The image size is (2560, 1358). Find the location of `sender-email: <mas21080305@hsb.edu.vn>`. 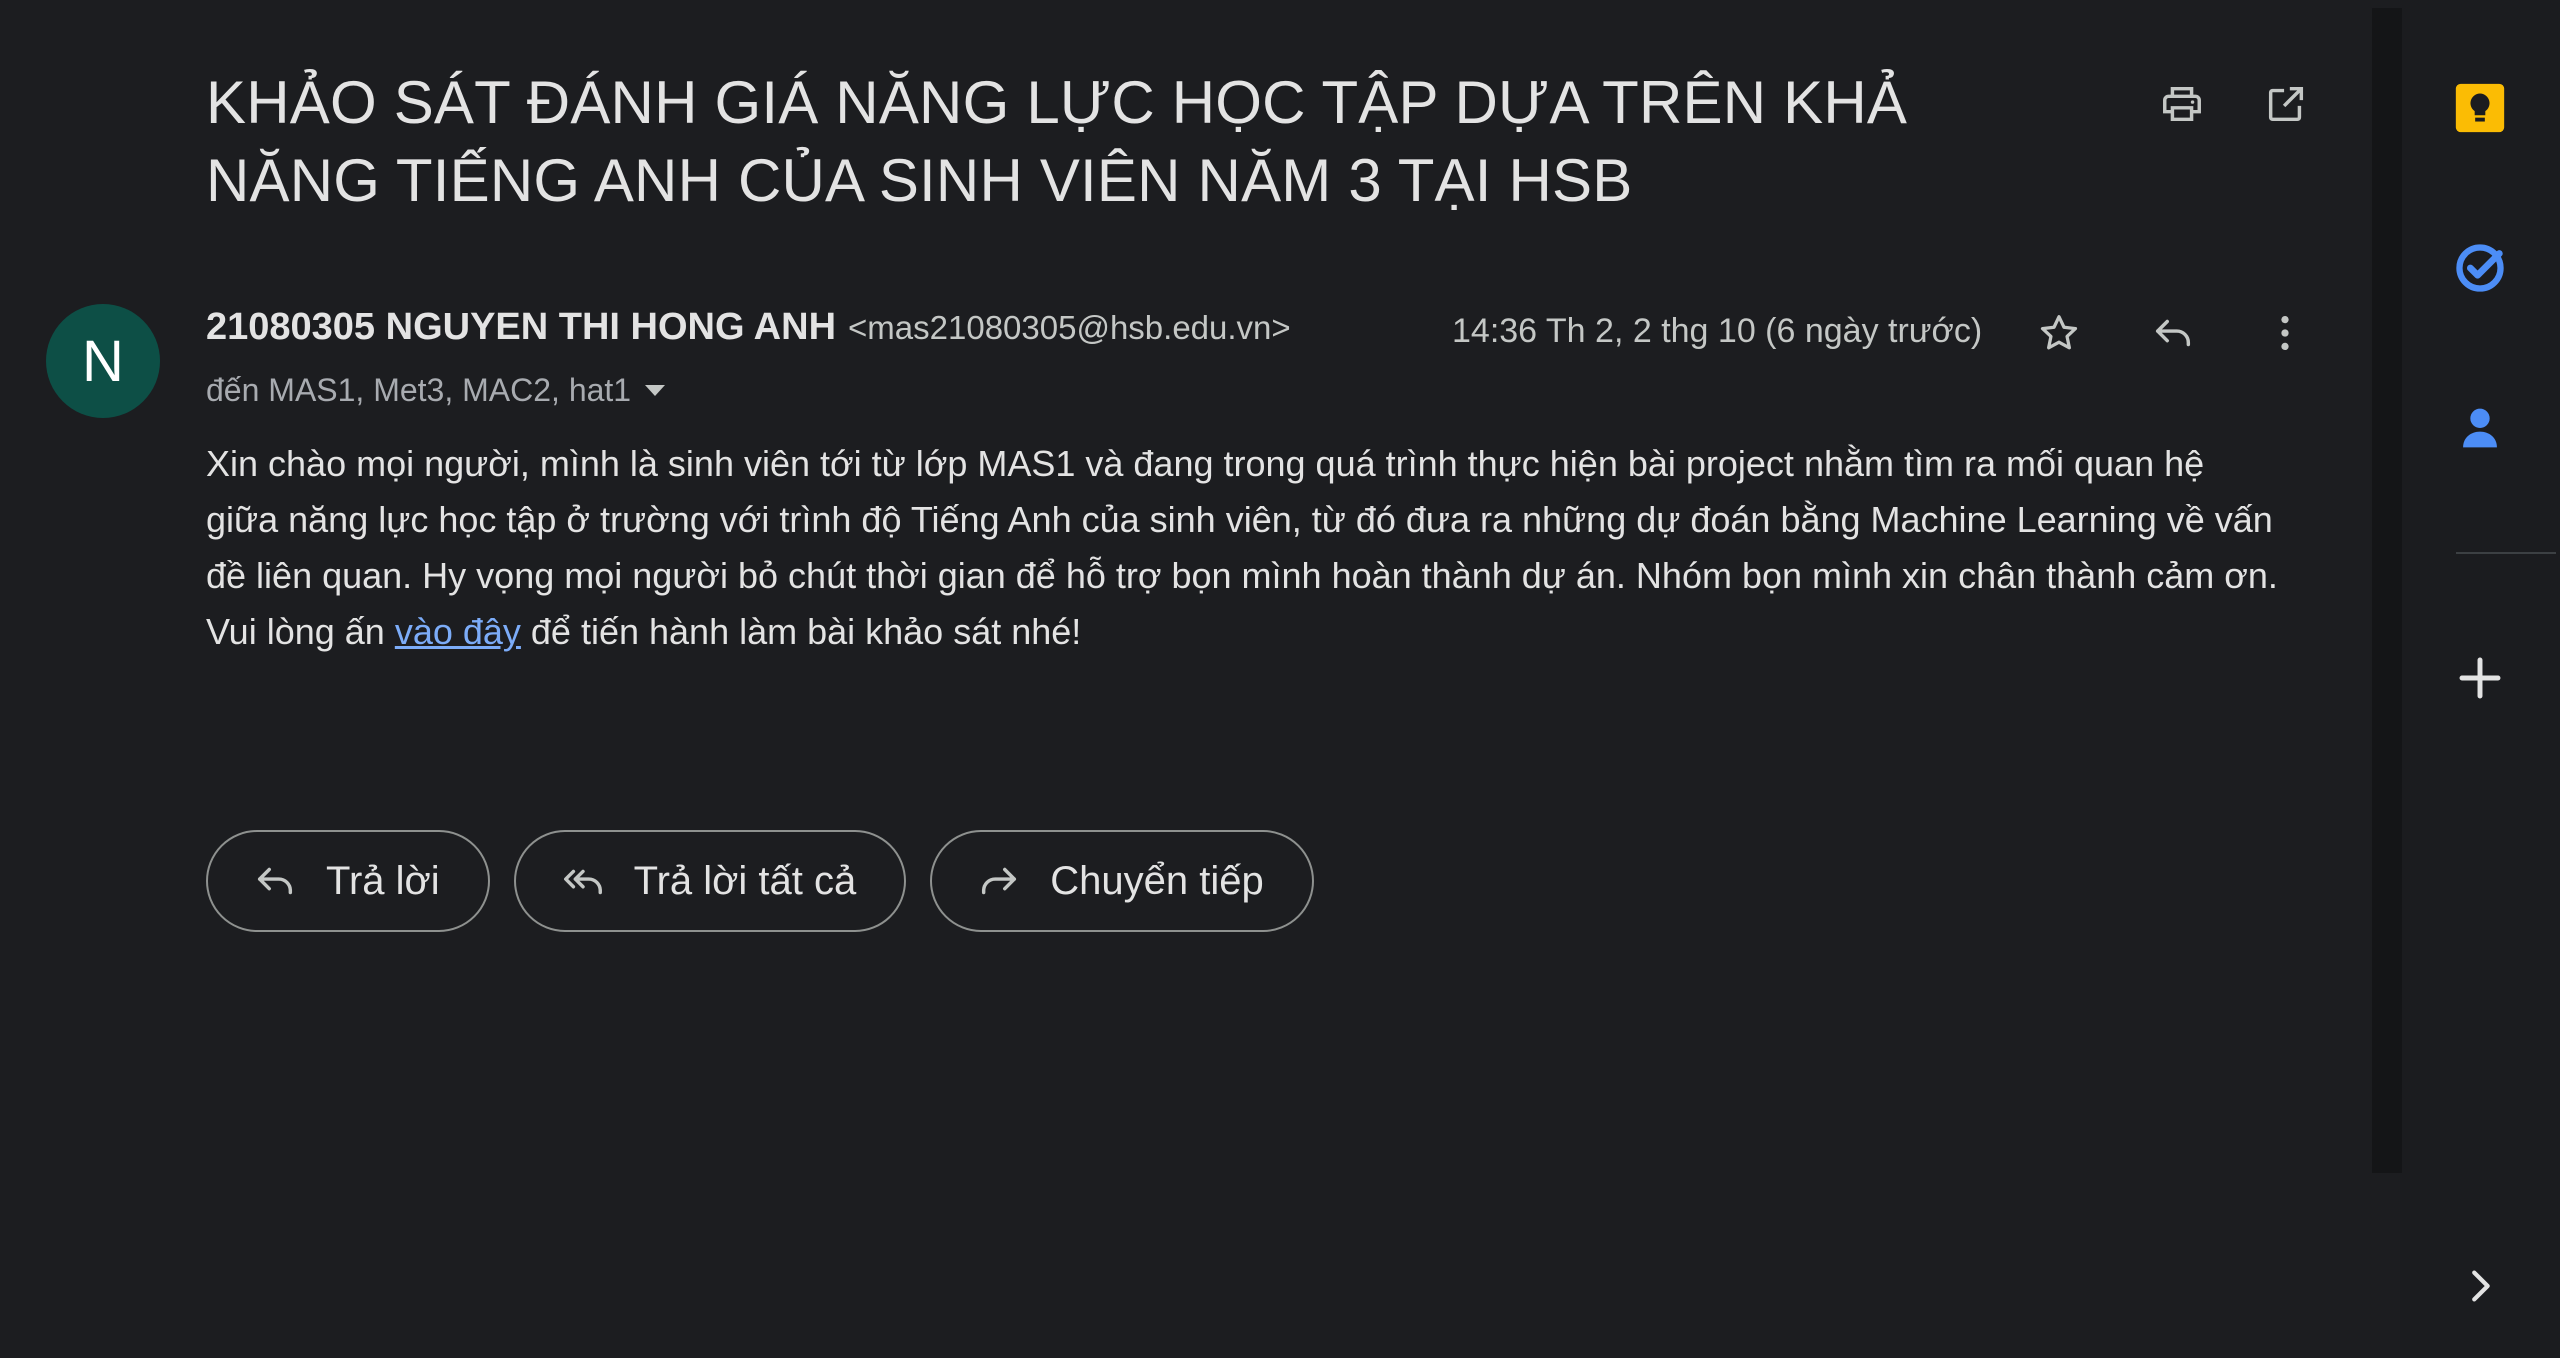

sender-email: <mas21080305@hsb.edu.vn> is located at coordinates (1069, 327).